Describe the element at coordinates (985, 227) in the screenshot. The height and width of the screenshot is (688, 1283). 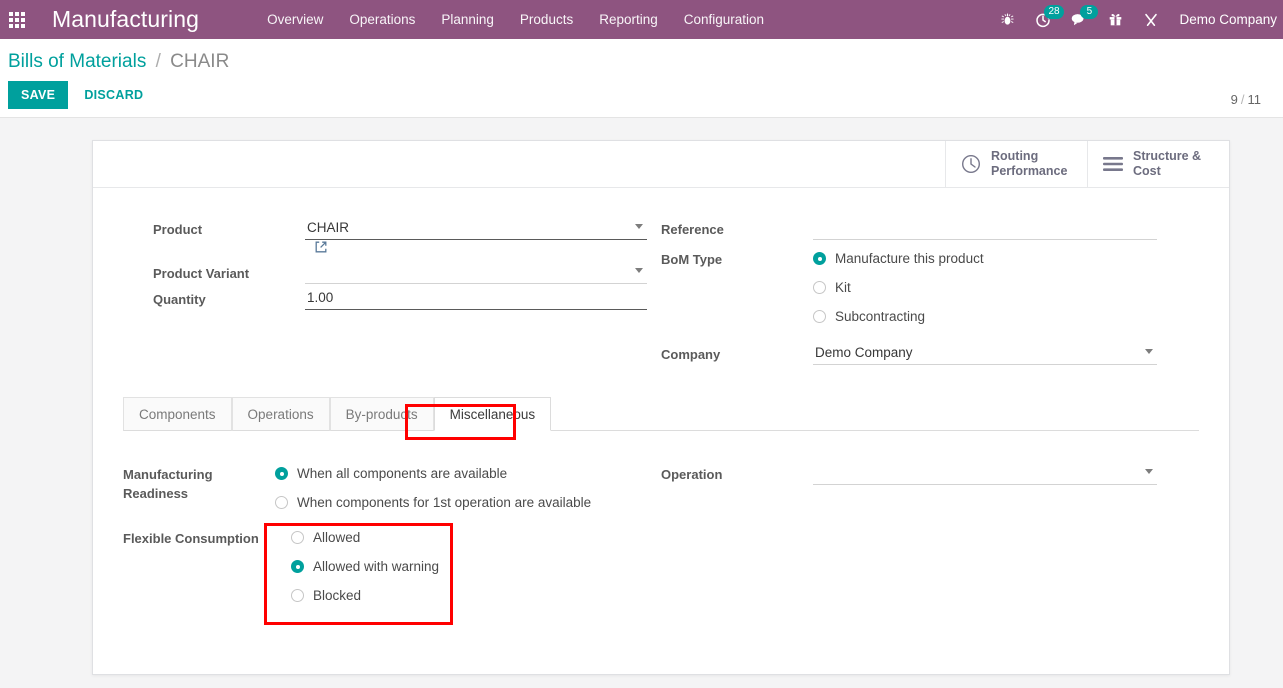
I see `reference-input` at that location.